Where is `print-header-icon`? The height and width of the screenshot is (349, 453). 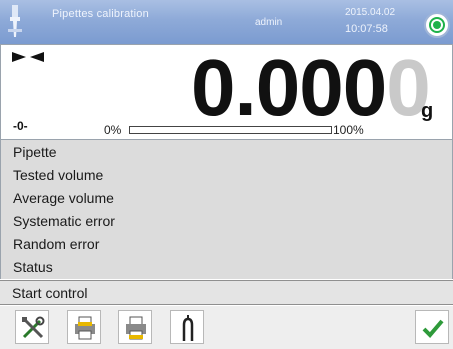 print-header-icon is located at coordinates (85, 328).